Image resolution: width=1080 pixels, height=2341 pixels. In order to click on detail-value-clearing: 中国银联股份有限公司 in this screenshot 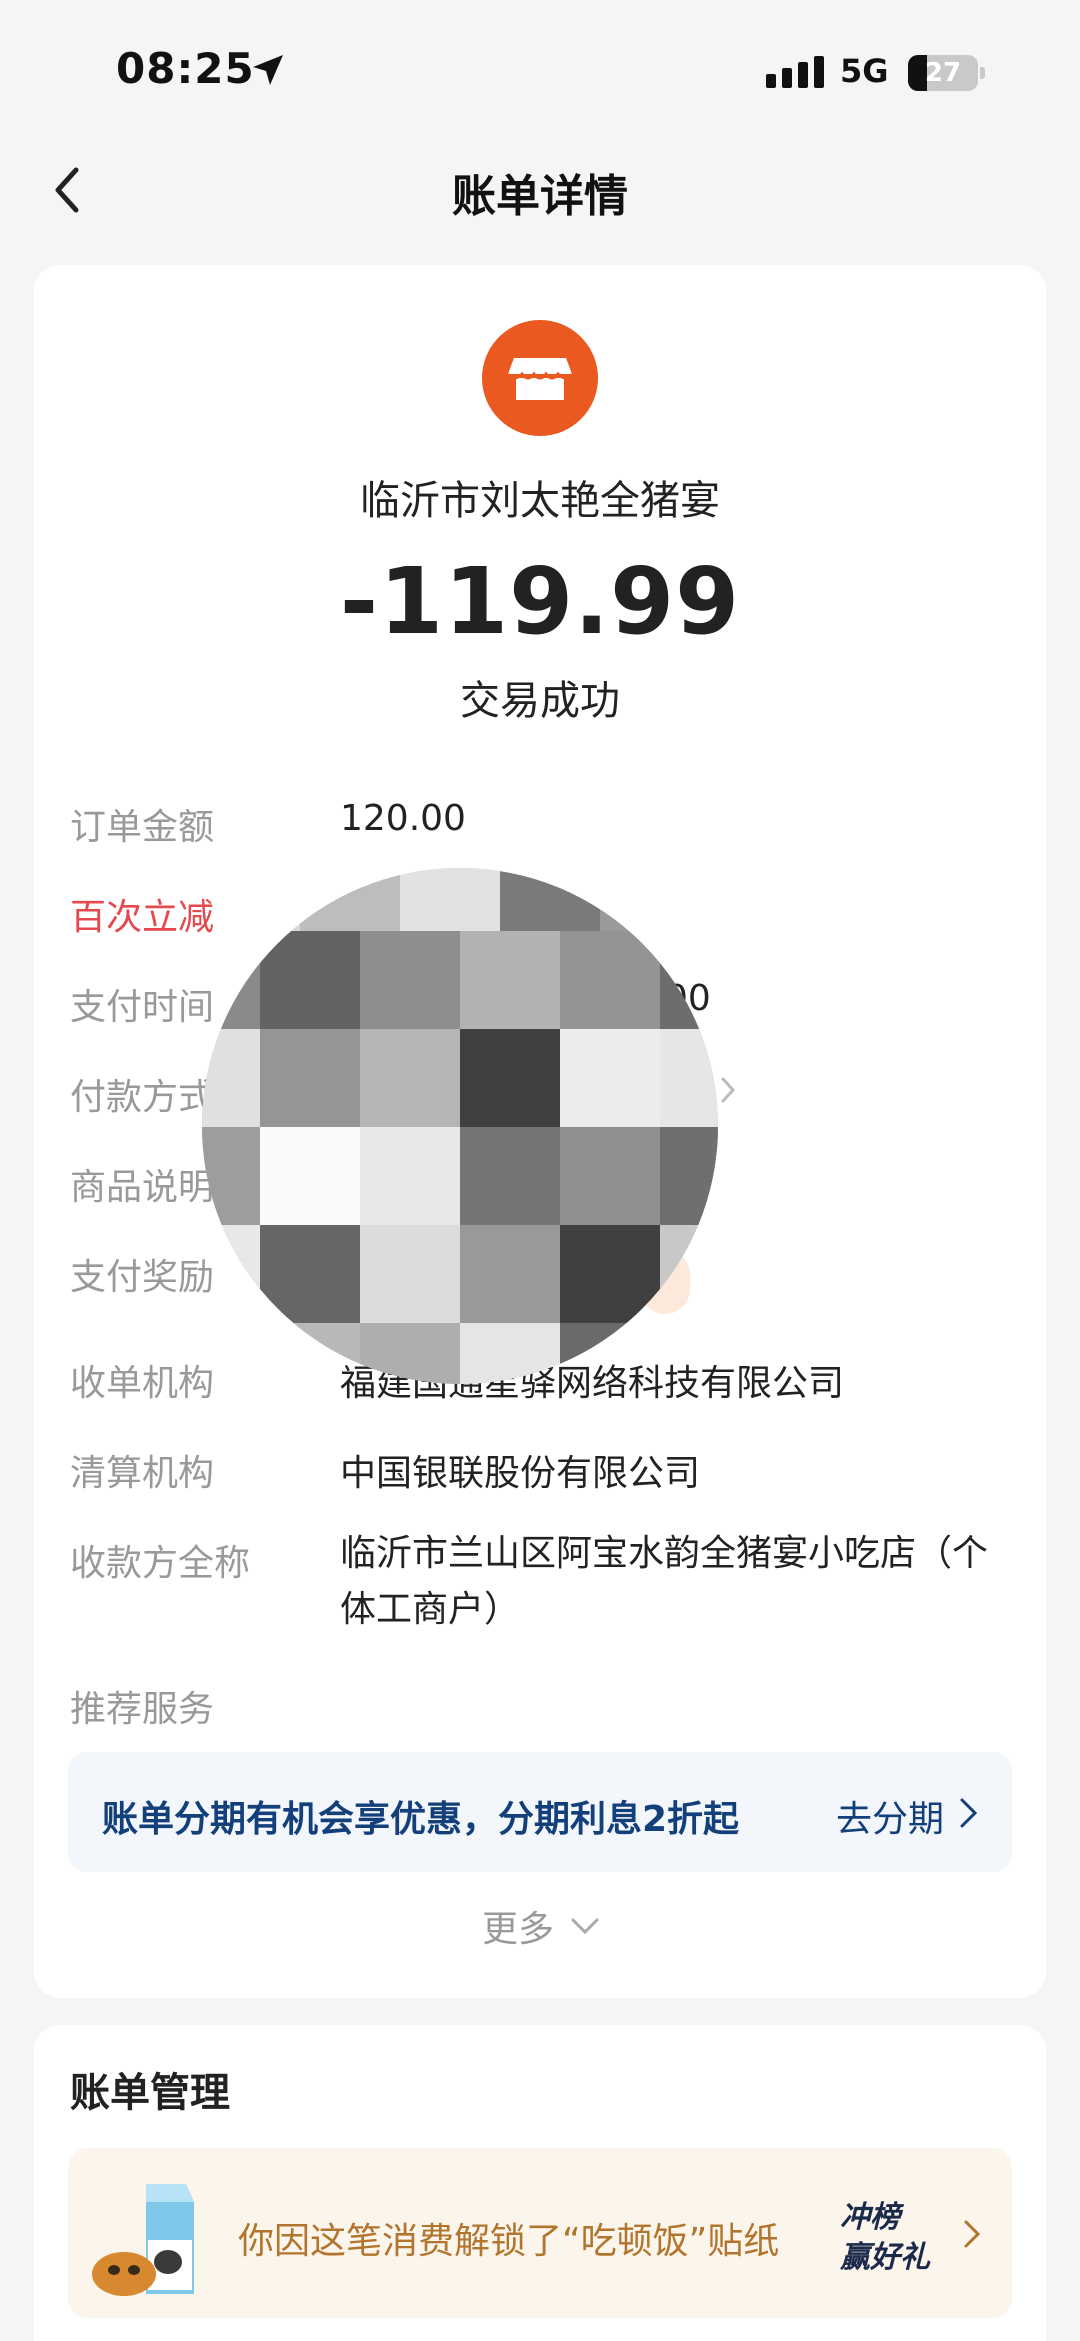, I will do `click(520, 1473)`.